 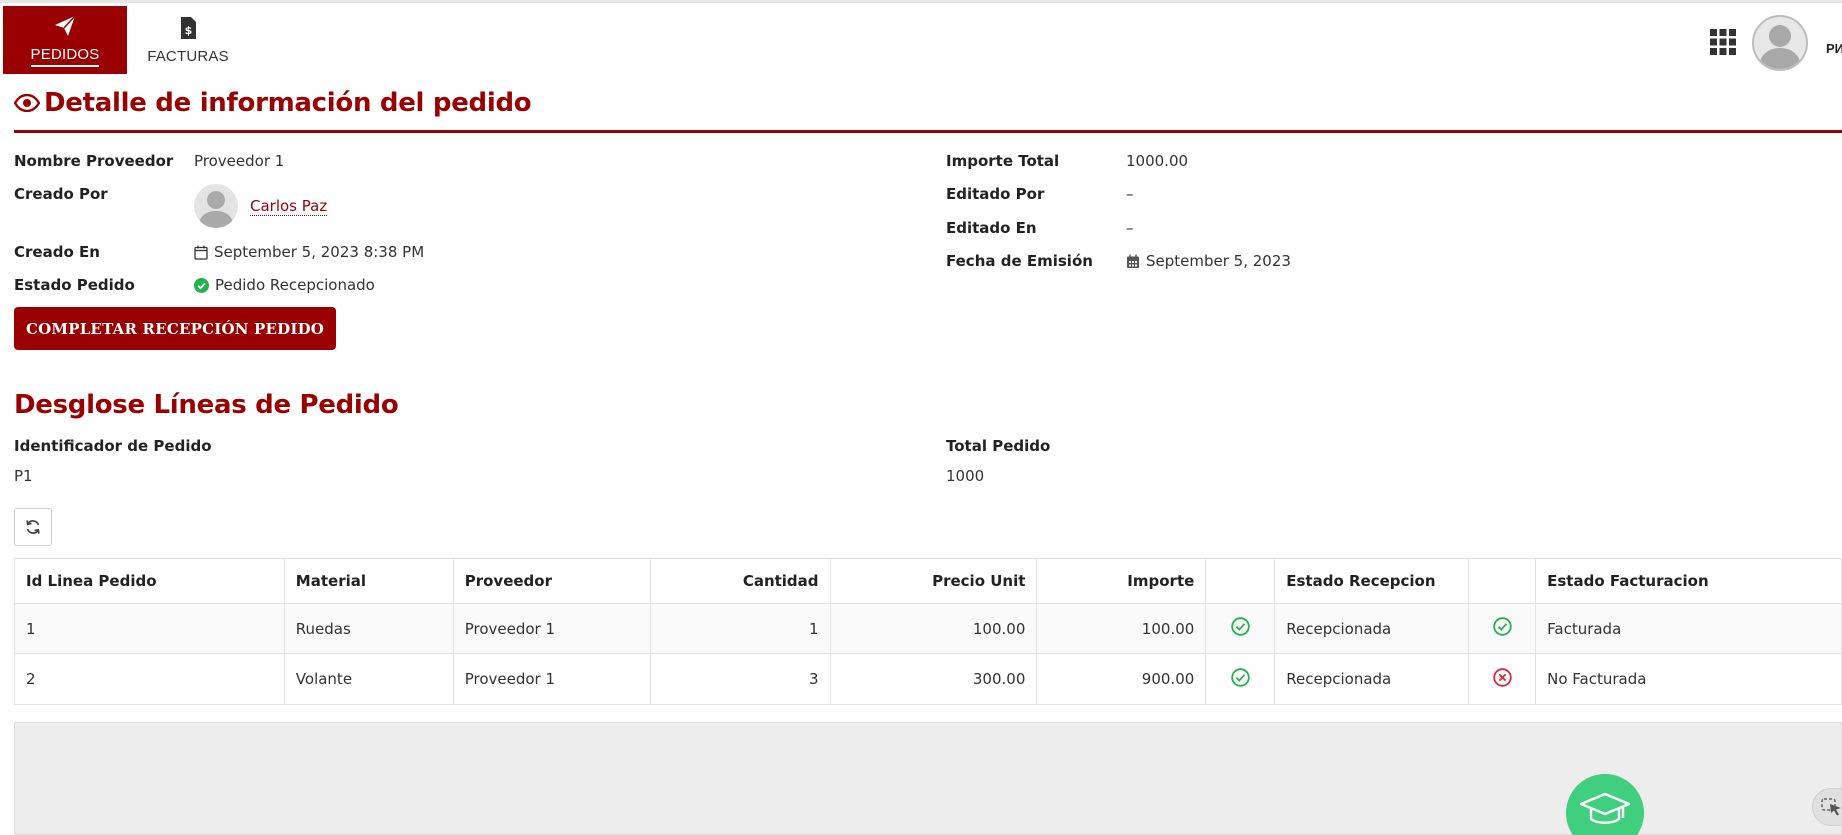 What do you see at coordinates (991, 228) in the screenshot?
I see `editado-en-label: Editado En` at bounding box center [991, 228].